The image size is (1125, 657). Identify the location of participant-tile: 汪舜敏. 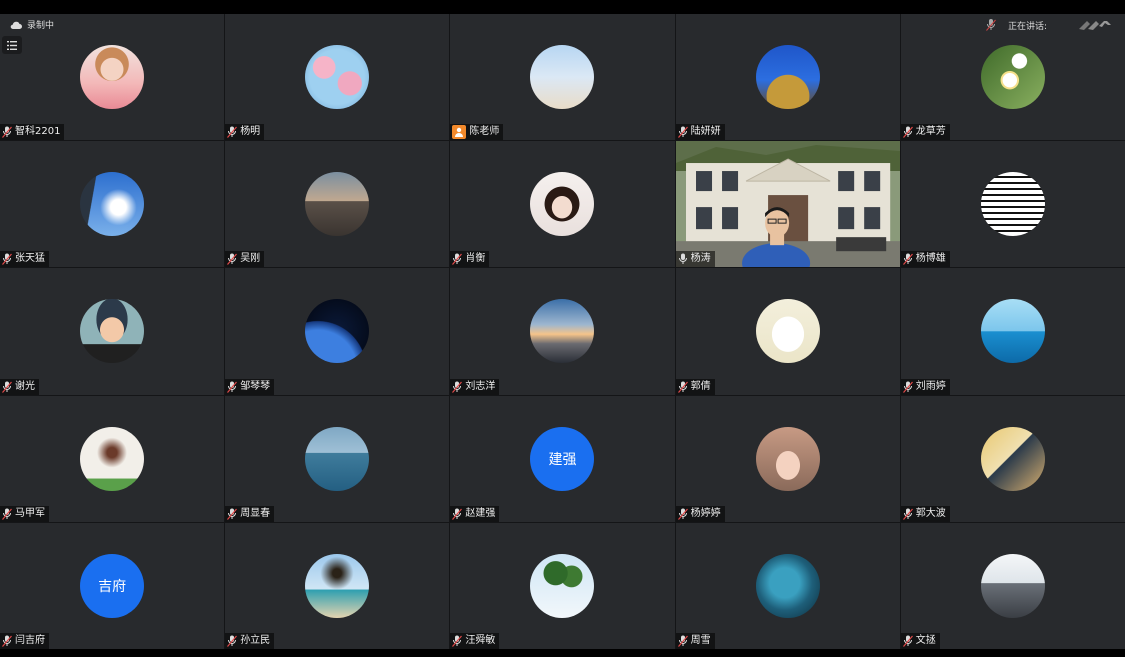
(562, 585).